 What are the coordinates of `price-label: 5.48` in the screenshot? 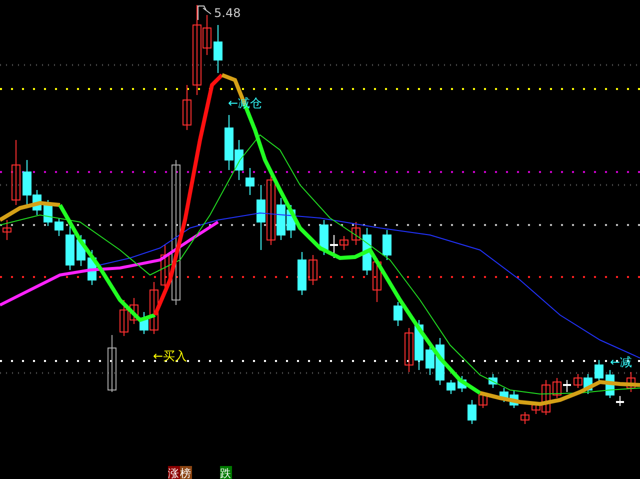 It's located at (227, 13).